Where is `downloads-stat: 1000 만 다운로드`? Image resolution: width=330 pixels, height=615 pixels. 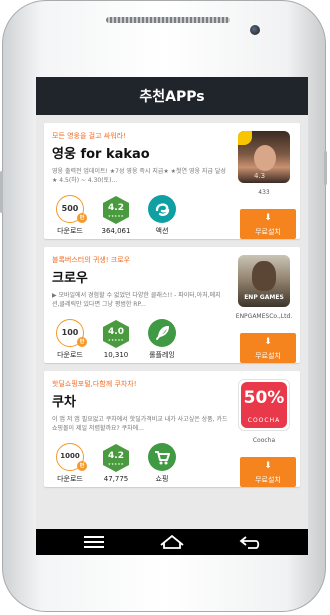 downloads-stat: 1000 만 다운로드 is located at coordinates (70, 463).